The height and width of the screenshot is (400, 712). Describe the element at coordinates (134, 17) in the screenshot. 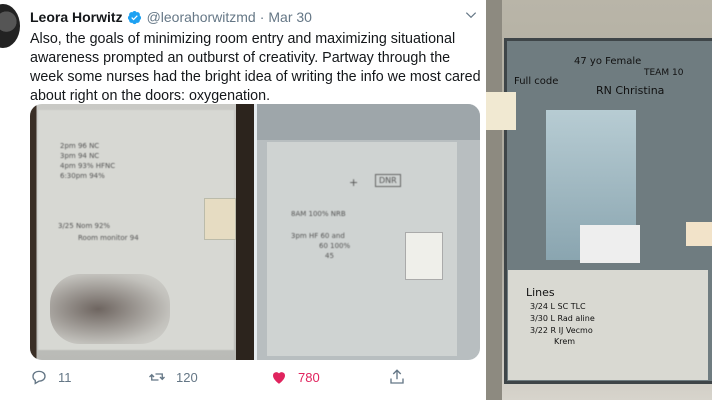

I see `verified-badge-icon` at that location.